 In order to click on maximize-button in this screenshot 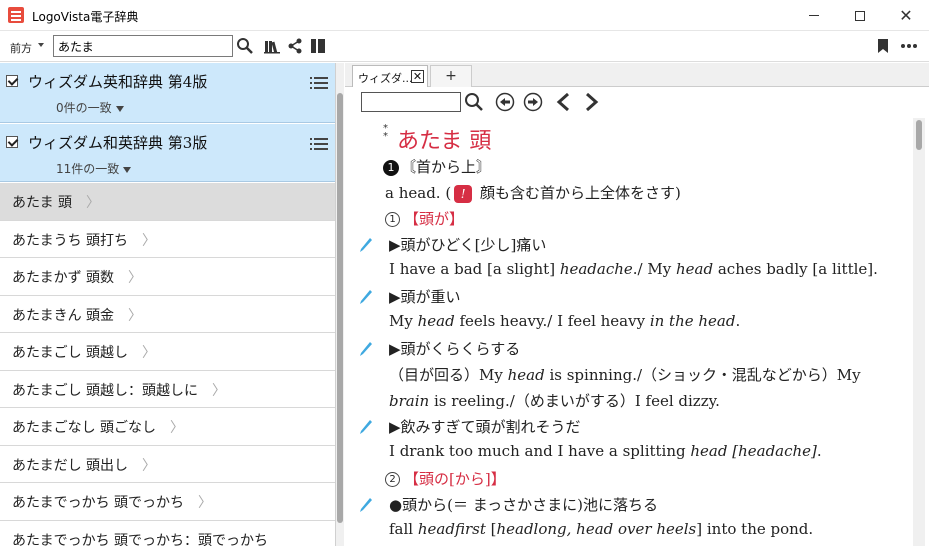, I will do `click(860, 15)`.